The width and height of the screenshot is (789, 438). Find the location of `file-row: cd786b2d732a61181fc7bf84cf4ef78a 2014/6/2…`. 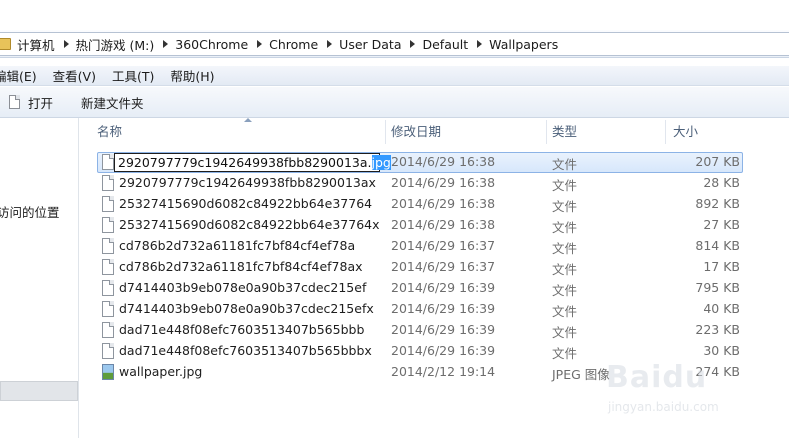

file-row: cd786b2d732a61181fc7bf84cf4ef78a 2014/6/2… is located at coordinates (434, 246).